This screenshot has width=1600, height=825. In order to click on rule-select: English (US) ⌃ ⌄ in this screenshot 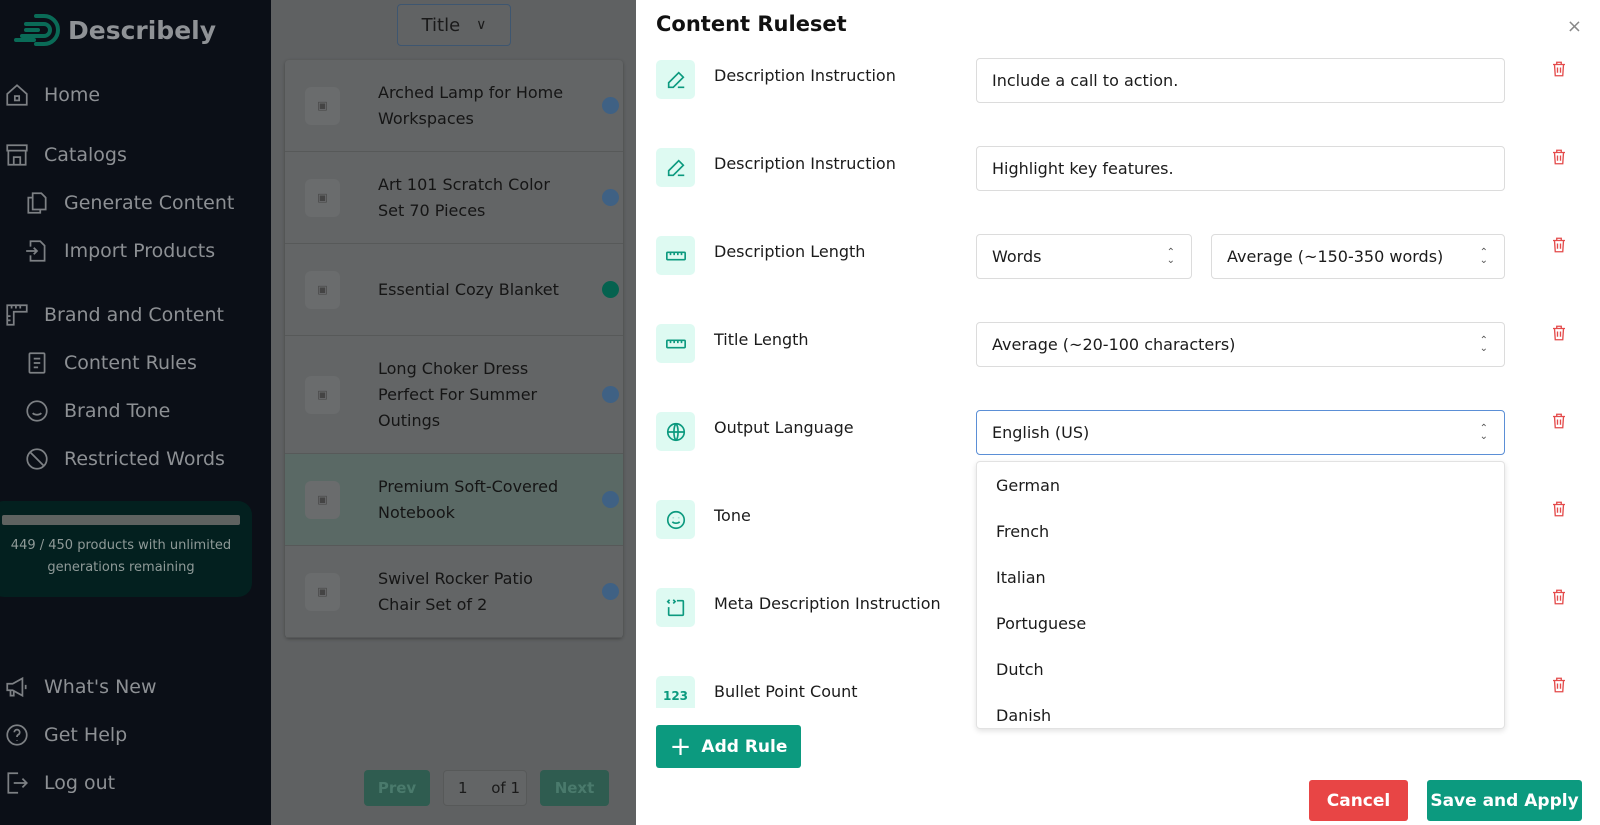, I will do `click(1240, 432)`.